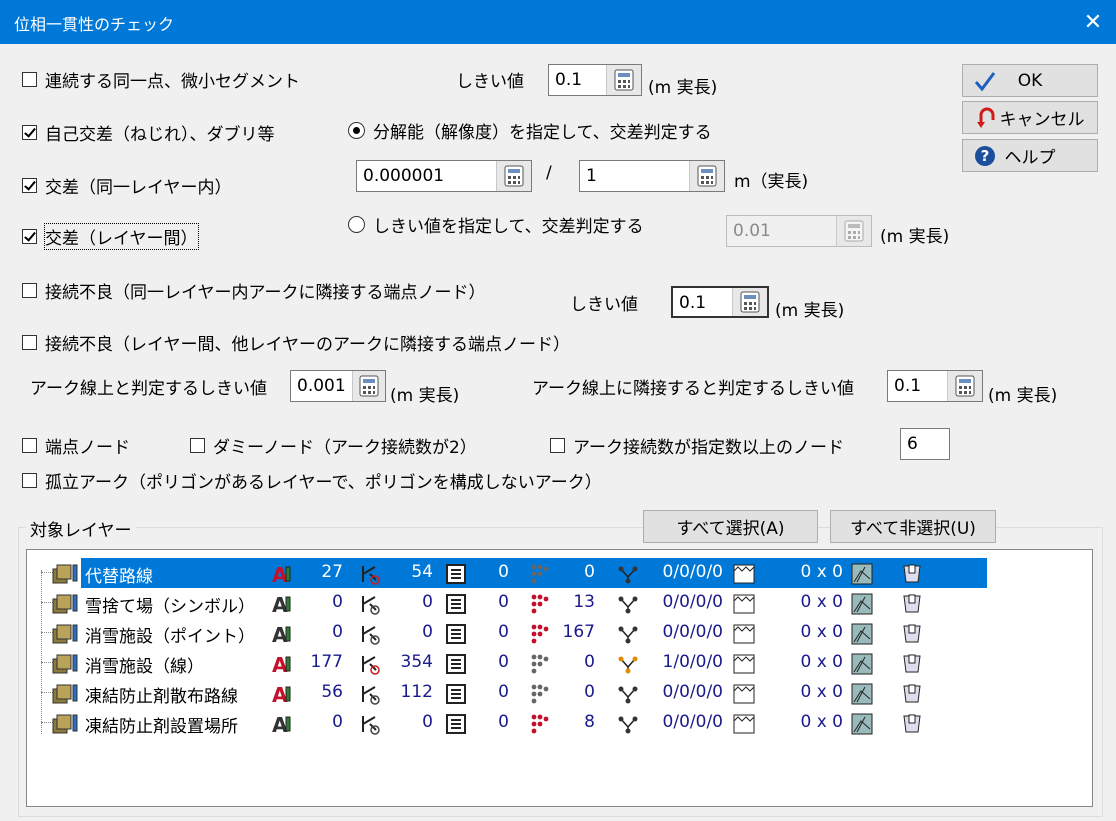 This screenshot has height=821, width=1116. Describe the element at coordinates (94, 24) in the screenshot. I see `window-title: 位相一貫性のチェック` at that location.